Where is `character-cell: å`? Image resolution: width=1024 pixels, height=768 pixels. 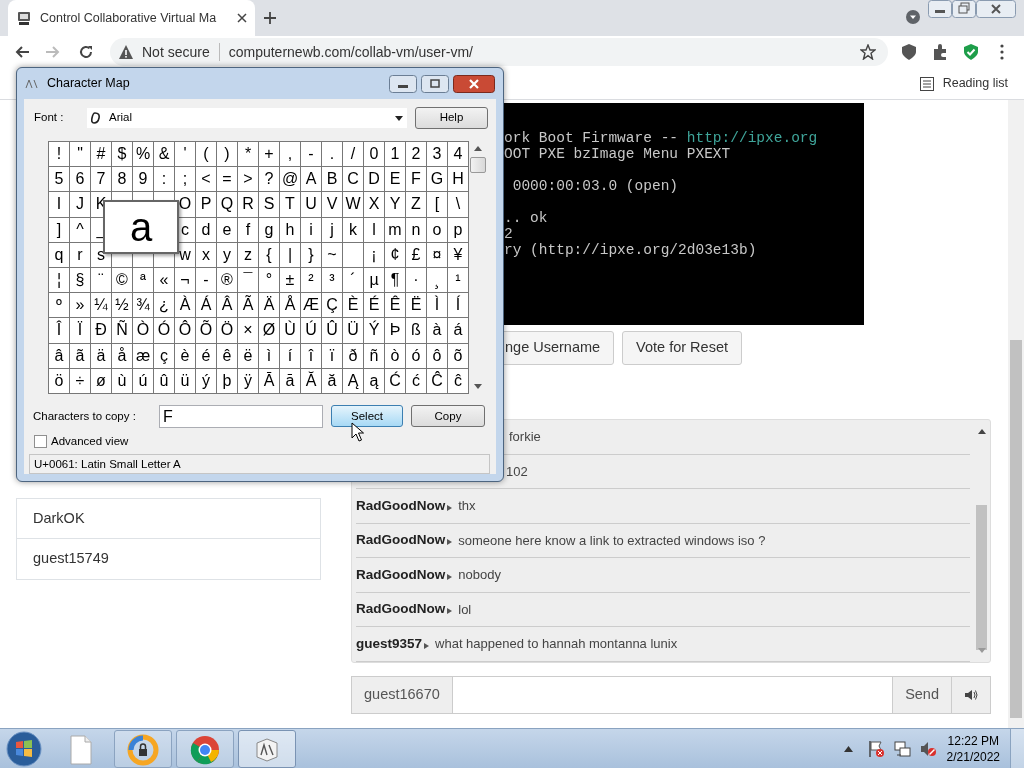 character-cell: å is located at coordinates (122, 356).